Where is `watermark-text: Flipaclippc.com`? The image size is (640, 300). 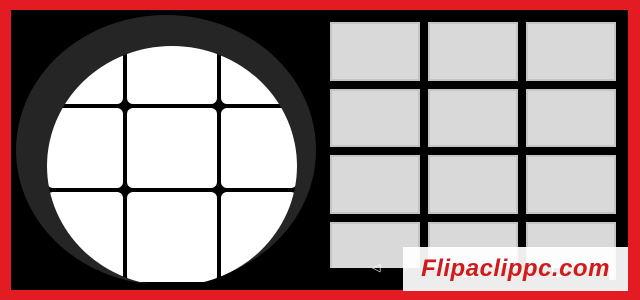 watermark-text: Flipaclippc.com is located at coordinates (515, 268).